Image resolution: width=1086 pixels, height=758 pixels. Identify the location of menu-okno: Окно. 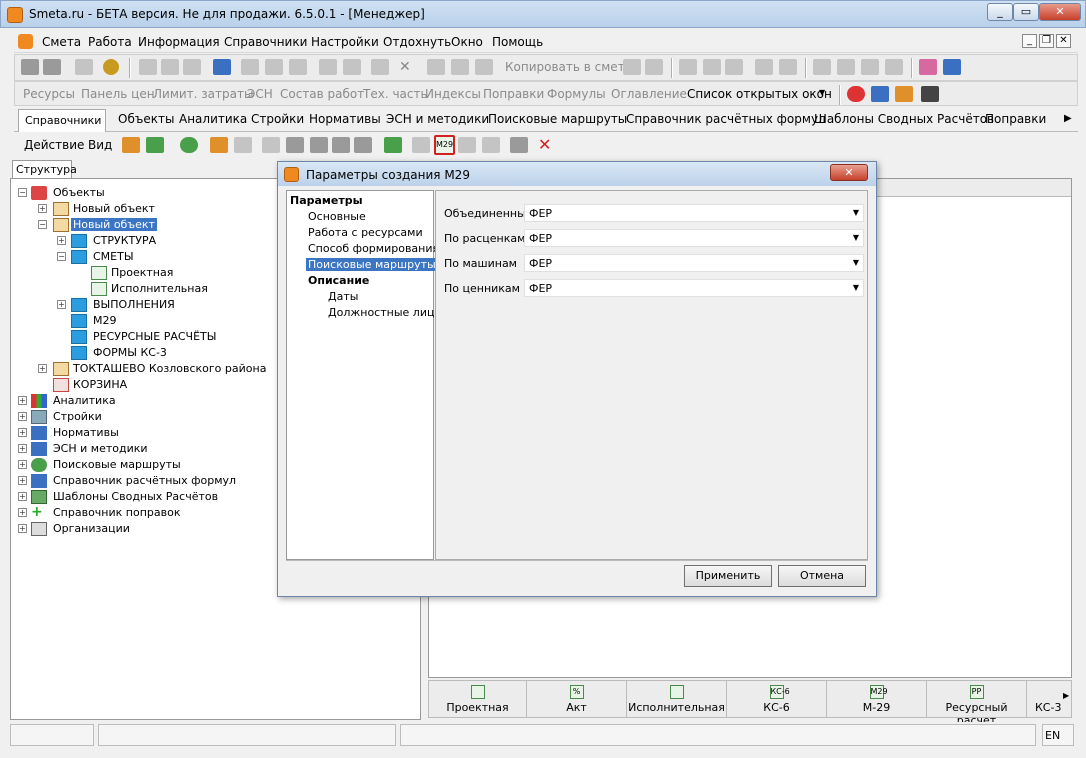
(467, 42).